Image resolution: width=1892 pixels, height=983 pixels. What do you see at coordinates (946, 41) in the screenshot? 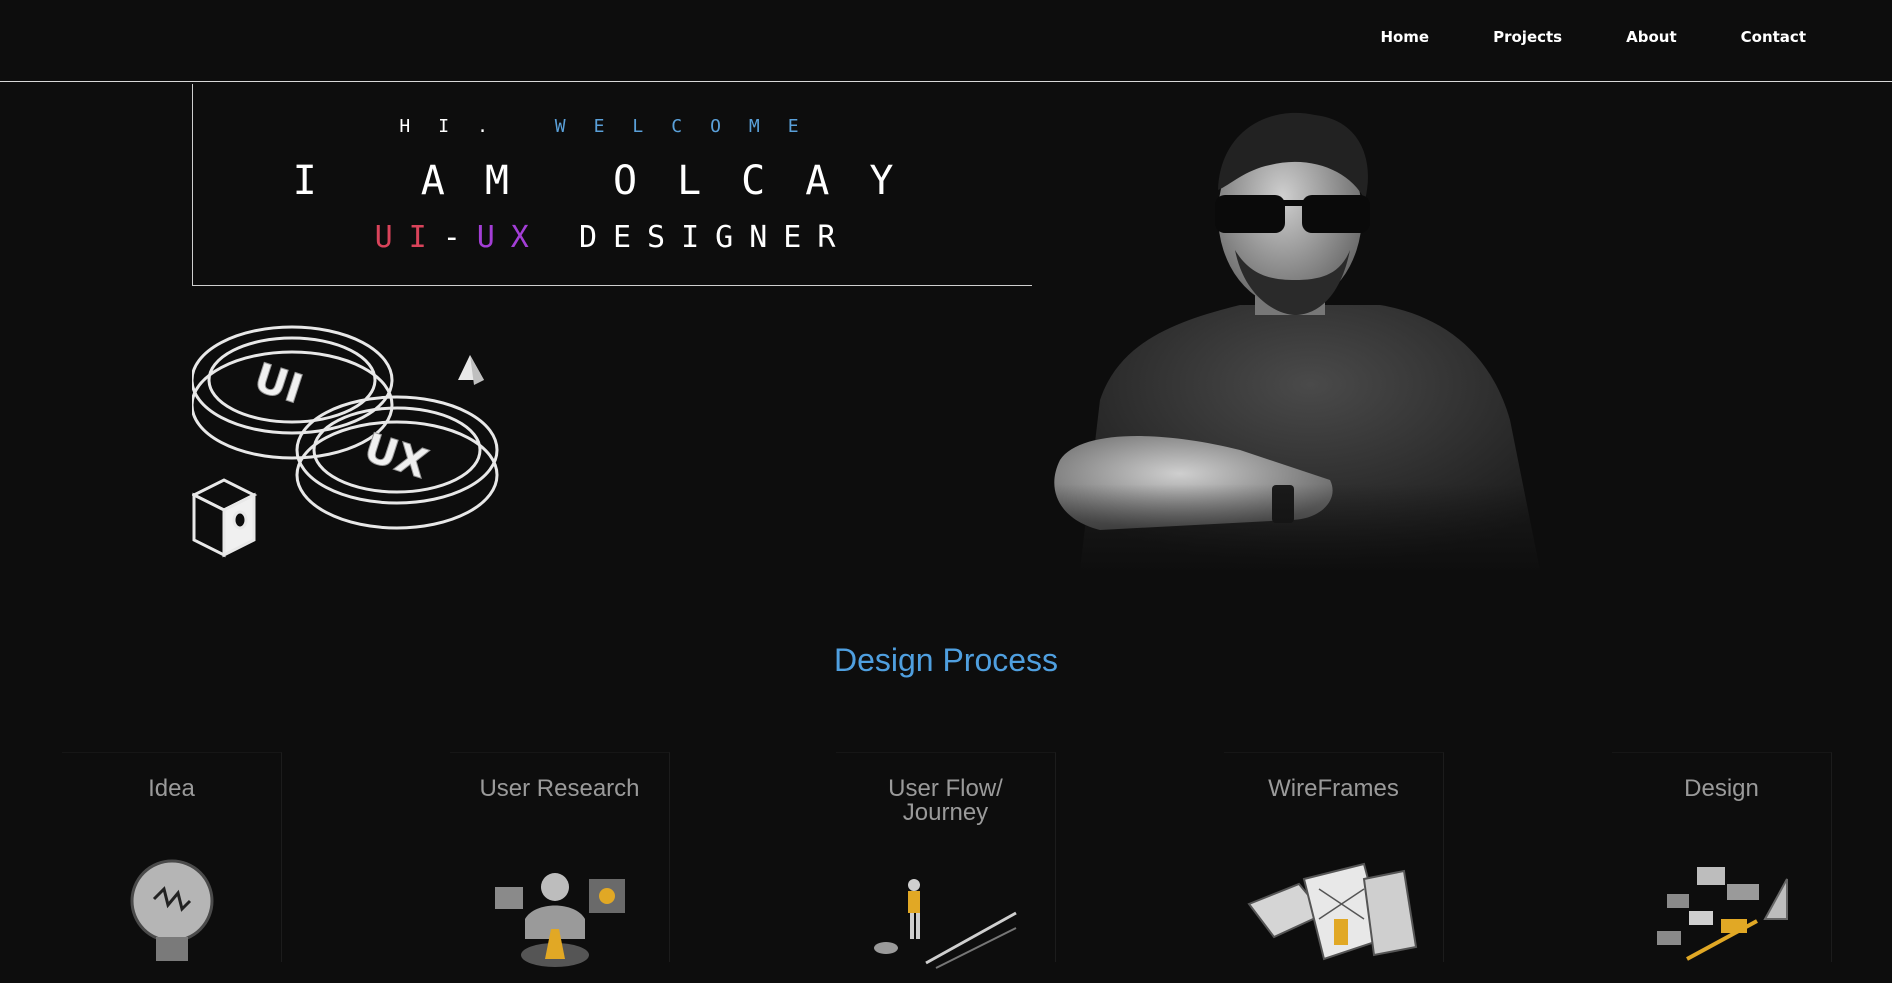
I see `top-navbar: Home Projects About Contact` at bounding box center [946, 41].